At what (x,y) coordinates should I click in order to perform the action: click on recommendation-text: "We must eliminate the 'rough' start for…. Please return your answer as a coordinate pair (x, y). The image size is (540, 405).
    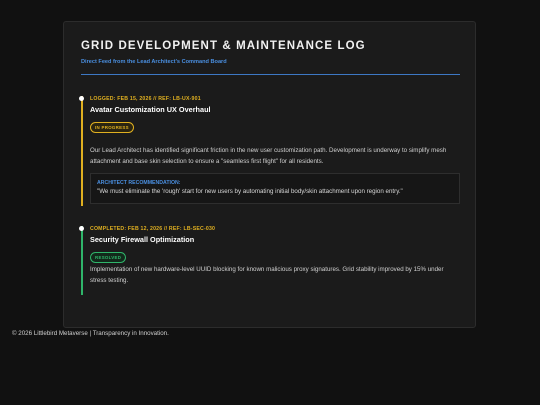
    Looking at the image, I should click on (250, 191).